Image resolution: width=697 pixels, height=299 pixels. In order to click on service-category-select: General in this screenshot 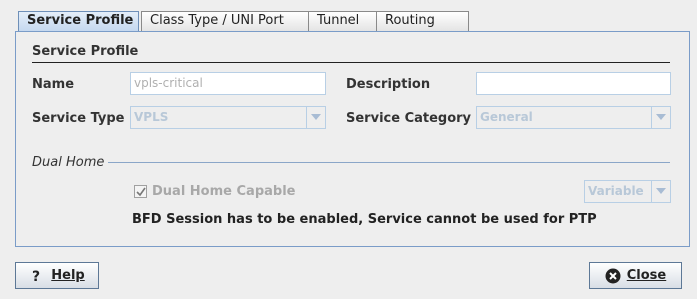, I will do `click(573, 117)`.